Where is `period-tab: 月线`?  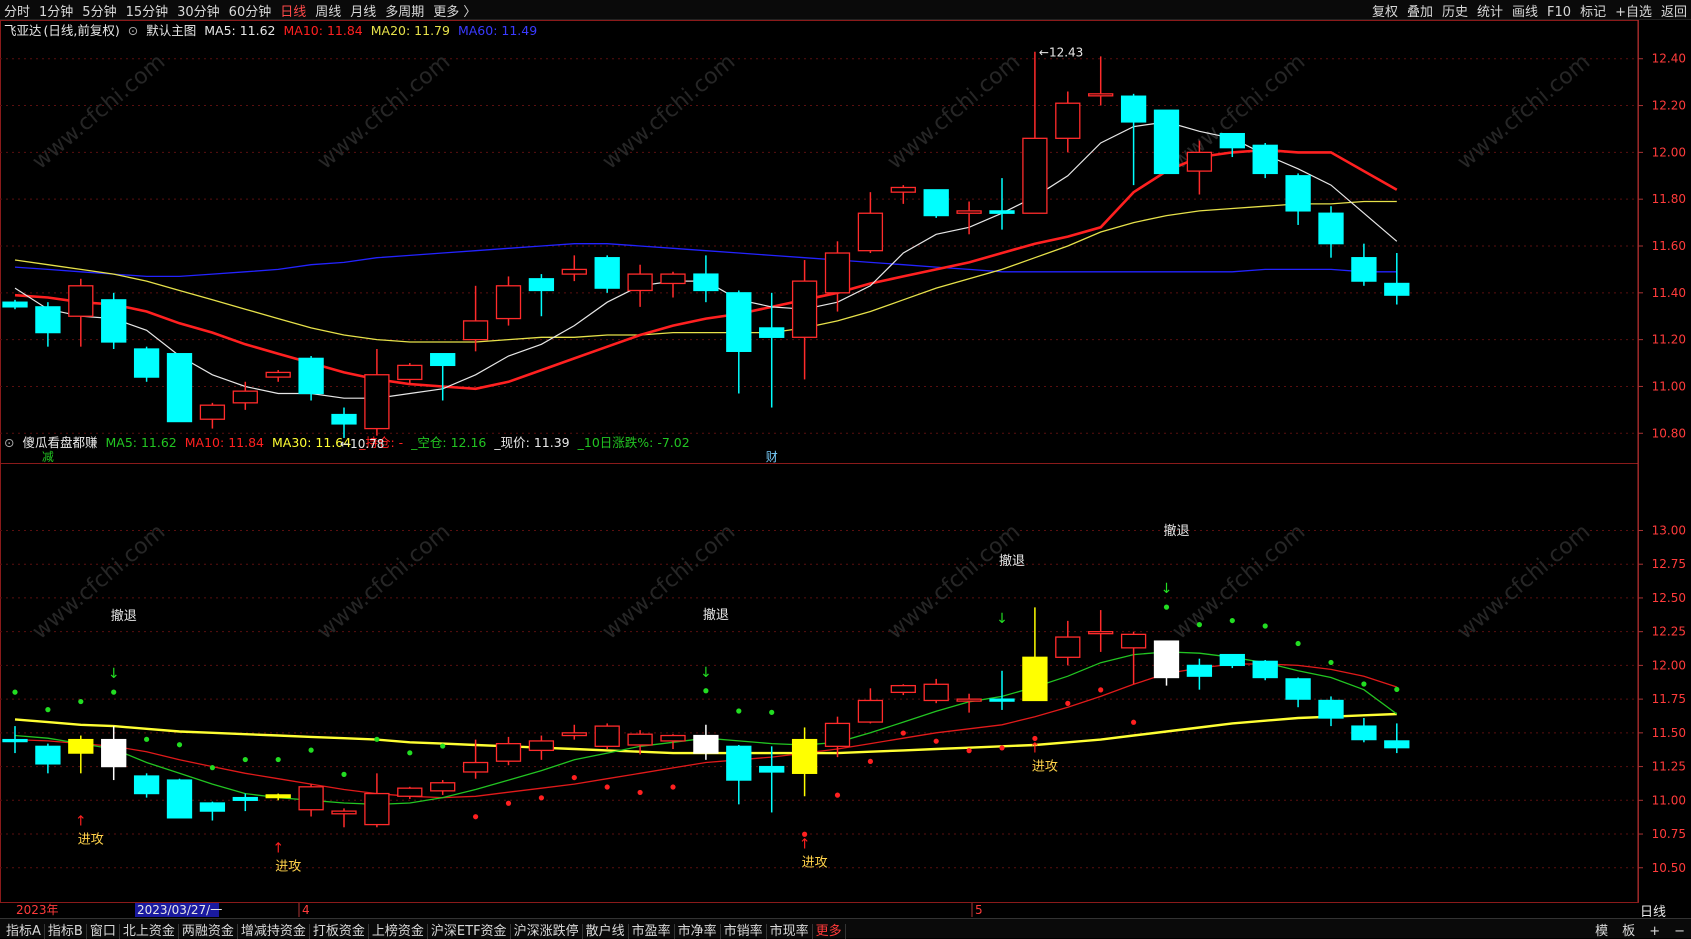 period-tab: 月线 is located at coordinates (363, 12).